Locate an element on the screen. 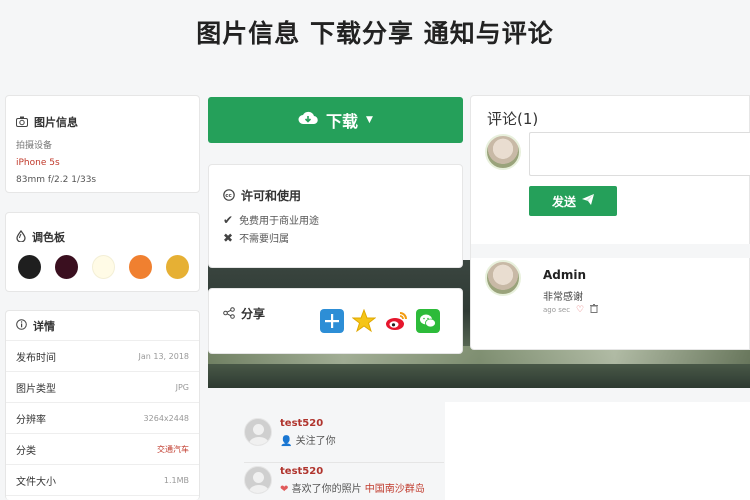  cross-icon: ✖ is located at coordinates (228, 237).